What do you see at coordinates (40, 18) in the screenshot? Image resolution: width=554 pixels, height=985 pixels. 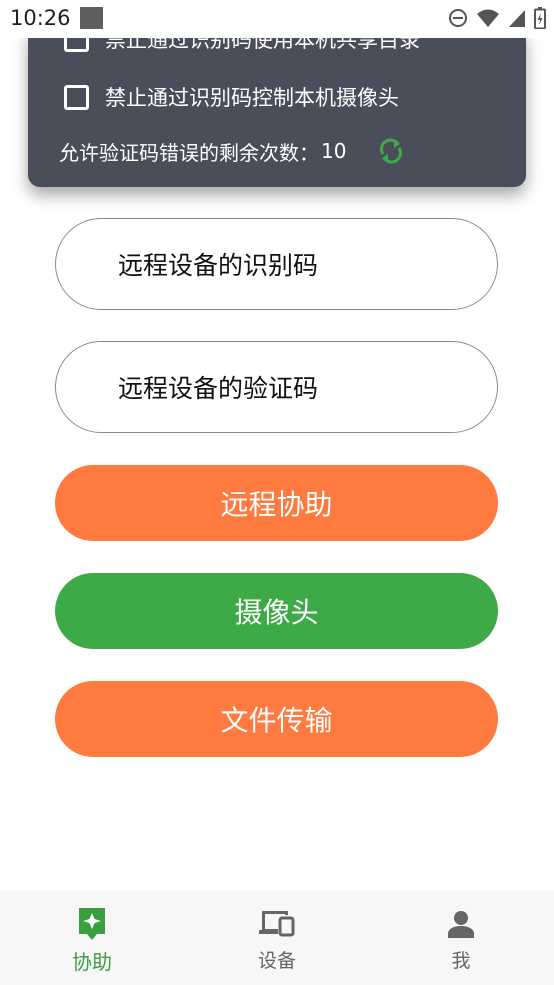 I see `status-time: 10:26` at bounding box center [40, 18].